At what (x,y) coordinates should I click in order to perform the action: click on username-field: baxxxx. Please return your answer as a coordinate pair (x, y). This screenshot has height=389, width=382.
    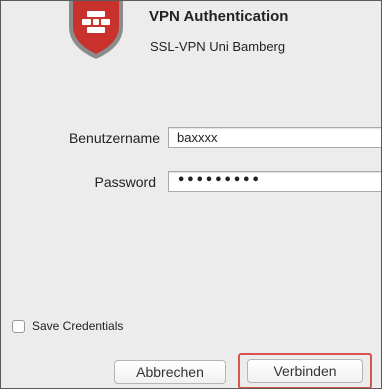
    Looking at the image, I should click on (274, 137).